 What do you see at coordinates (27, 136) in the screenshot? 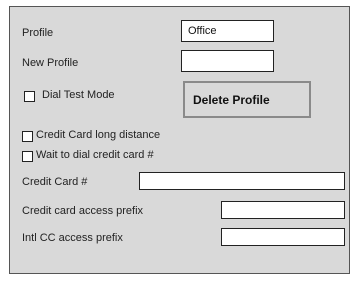
I see `credit-card-long-distance-checkbox` at bounding box center [27, 136].